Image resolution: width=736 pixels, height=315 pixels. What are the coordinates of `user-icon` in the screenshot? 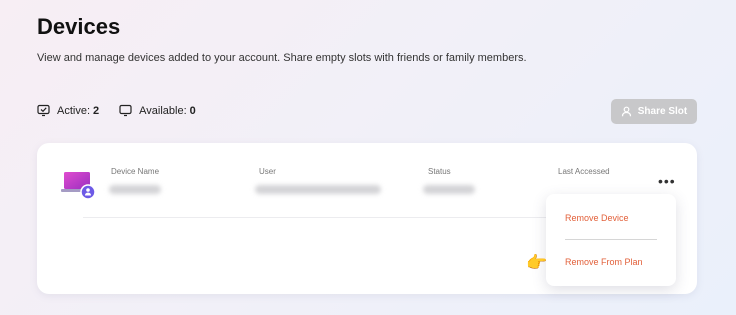 It's located at (626, 111).